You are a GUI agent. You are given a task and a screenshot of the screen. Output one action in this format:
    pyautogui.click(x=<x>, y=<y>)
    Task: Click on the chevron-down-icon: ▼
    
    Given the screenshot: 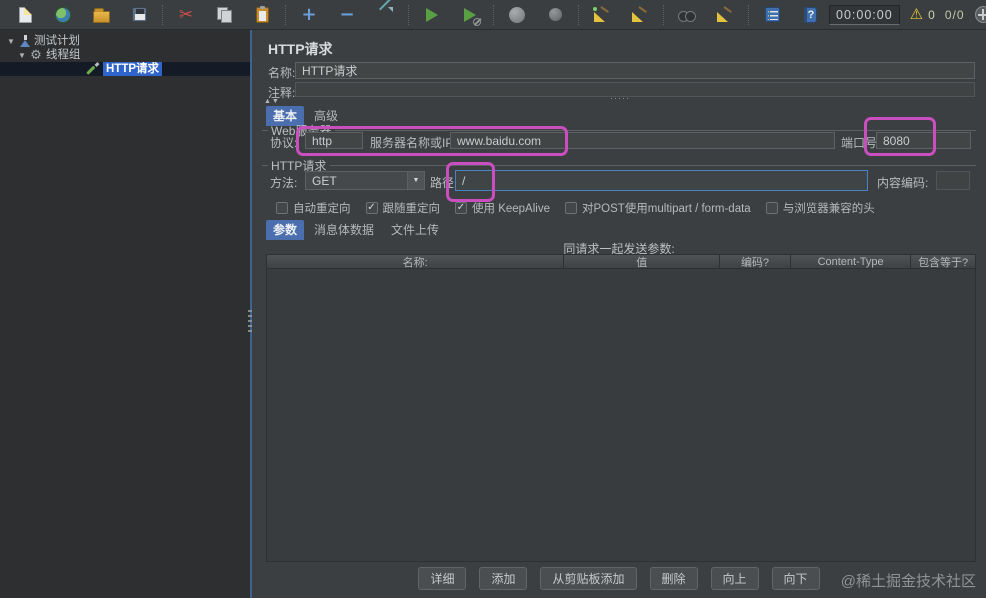 What is the action you would take?
    pyautogui.click(x=415, y=180)
    